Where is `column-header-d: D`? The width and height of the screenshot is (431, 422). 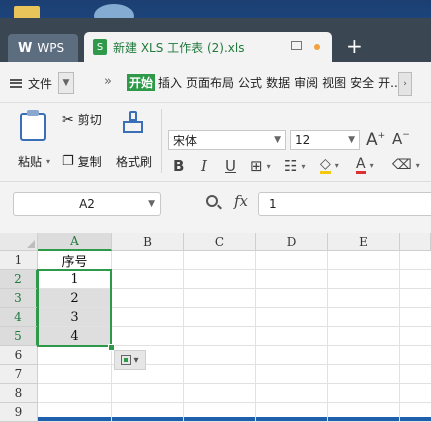
column-header-d: D is located at coordinates (292, 242).